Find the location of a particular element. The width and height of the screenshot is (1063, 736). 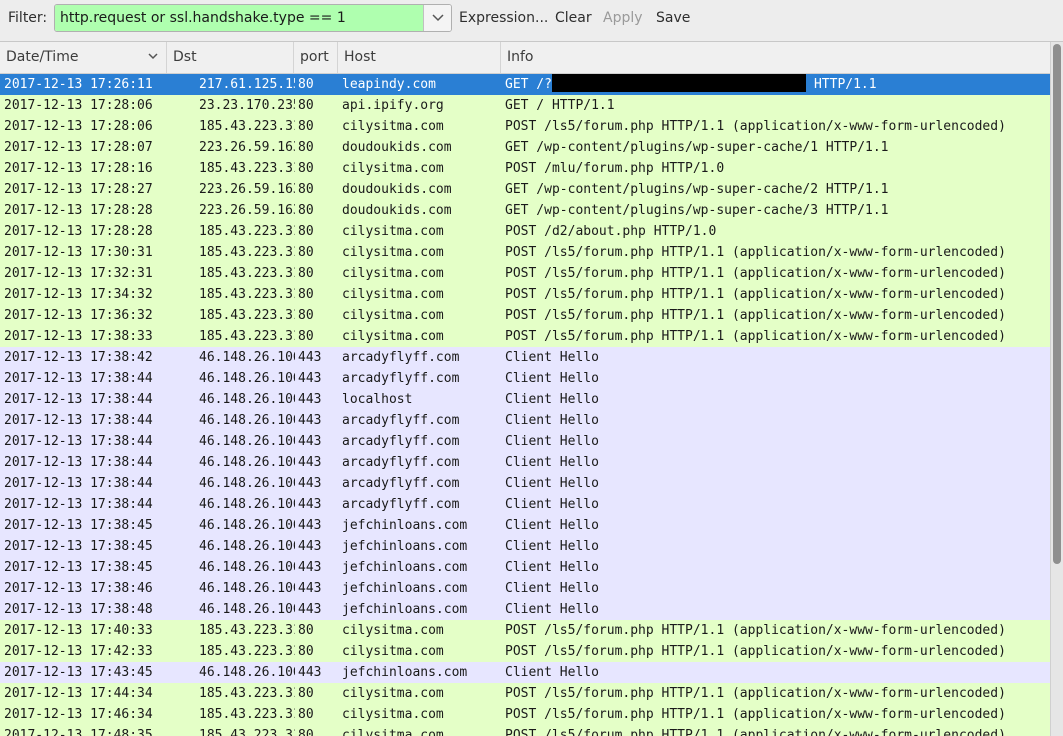

packet-host: leapindy.com is located at coordinates (389, 84).